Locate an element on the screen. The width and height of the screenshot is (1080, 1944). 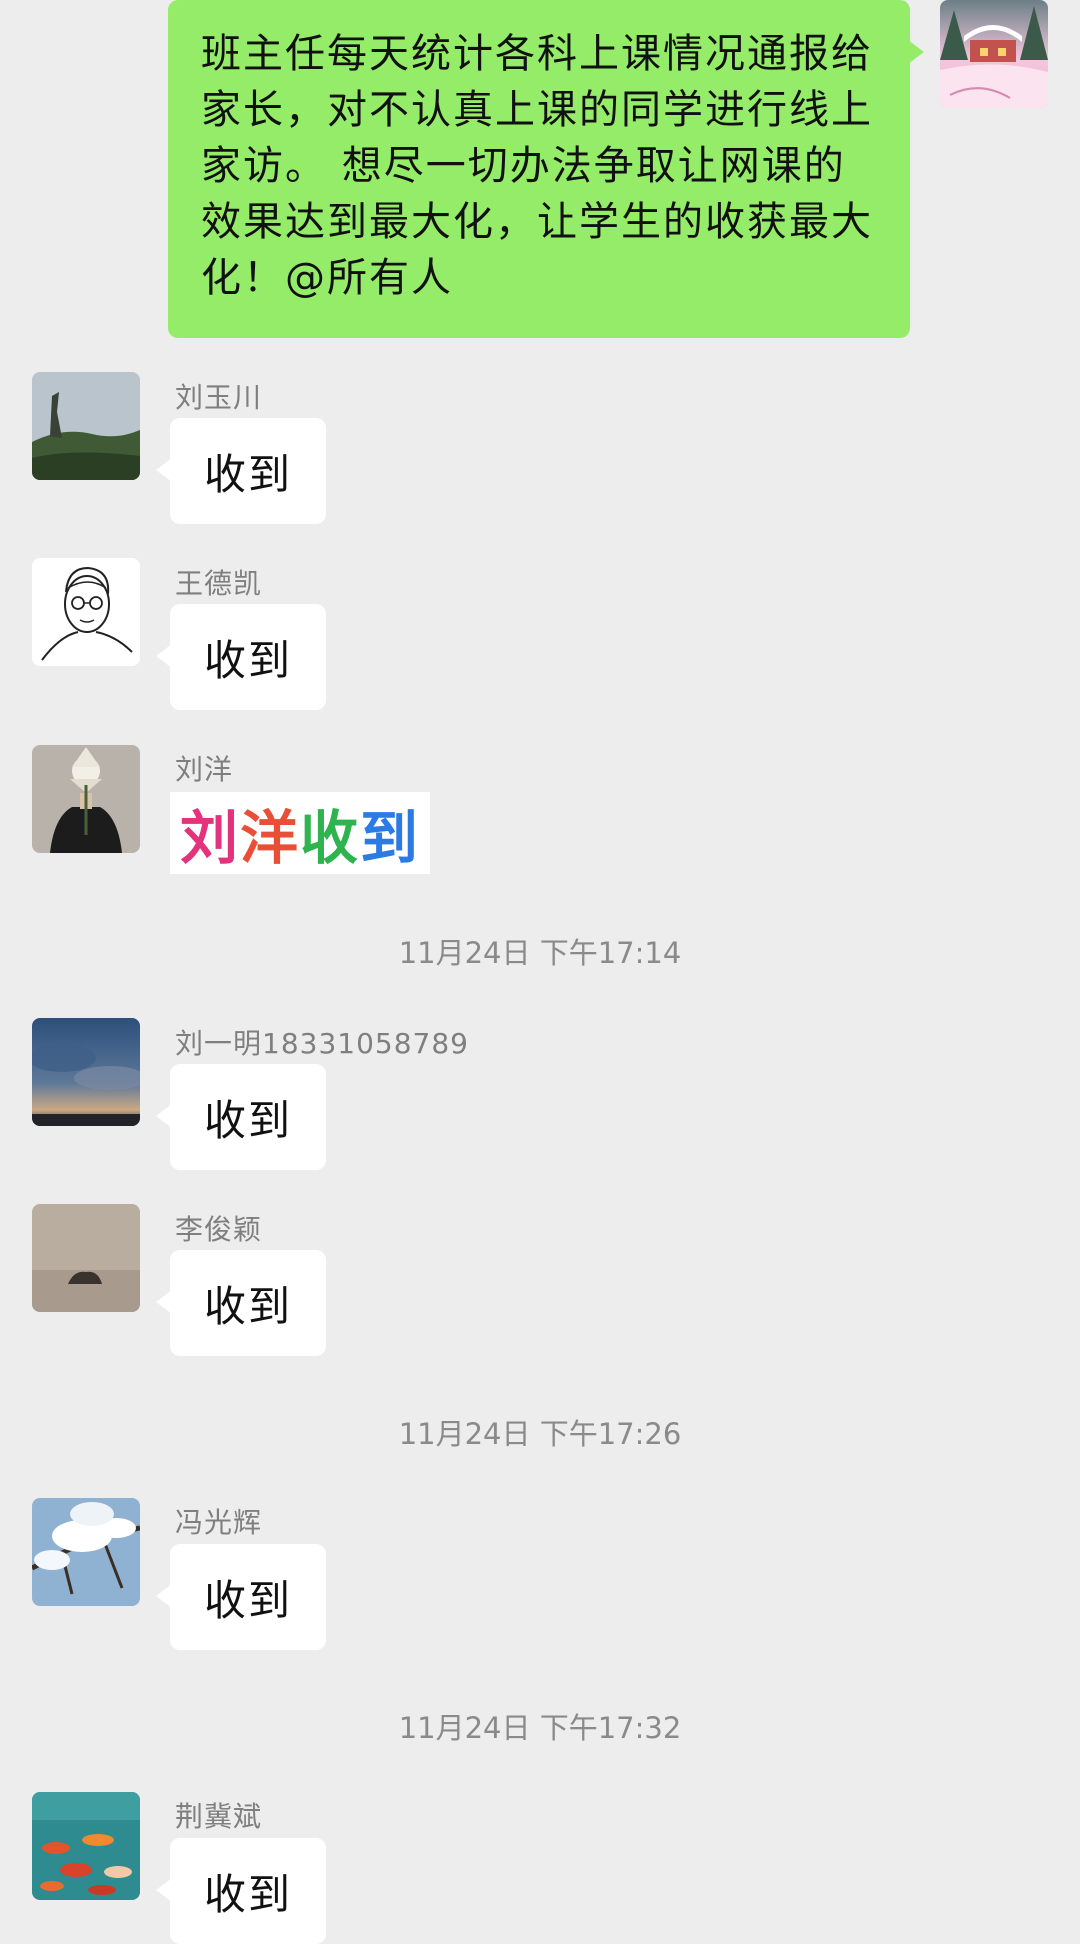
sketch-face-avatar-image is located at coordinates (86, 612).